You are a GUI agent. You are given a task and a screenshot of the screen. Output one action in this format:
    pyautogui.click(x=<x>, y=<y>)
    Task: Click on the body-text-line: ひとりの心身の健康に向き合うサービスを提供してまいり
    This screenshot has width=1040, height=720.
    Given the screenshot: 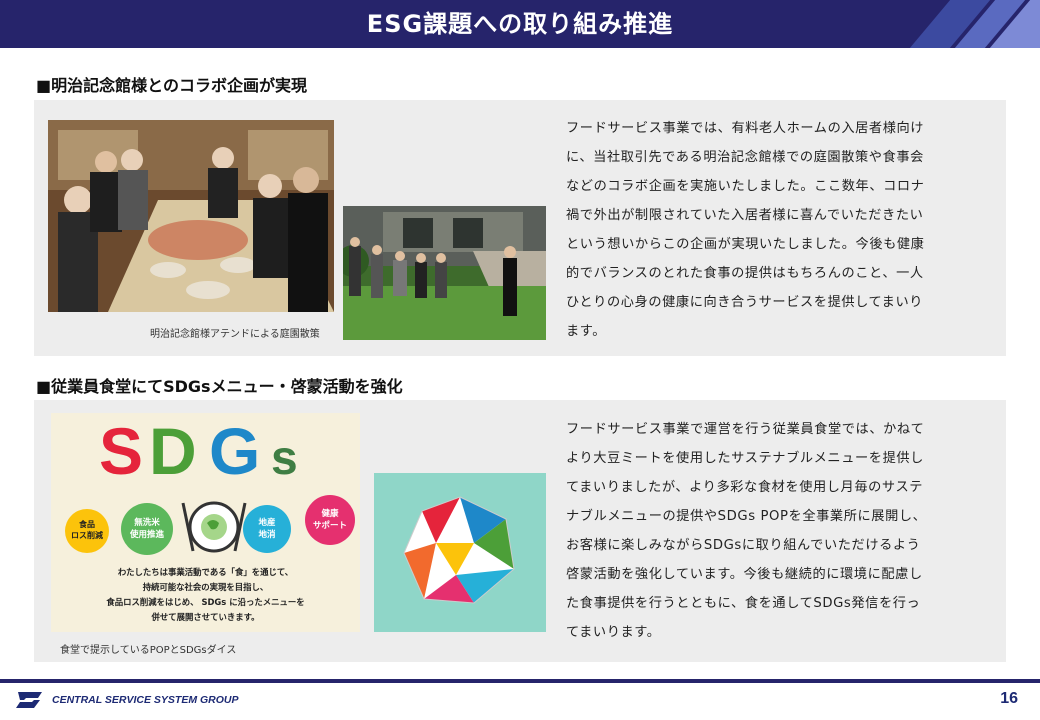 What is the action you would take?
    pyautogui.click(x=745, y=302)
    